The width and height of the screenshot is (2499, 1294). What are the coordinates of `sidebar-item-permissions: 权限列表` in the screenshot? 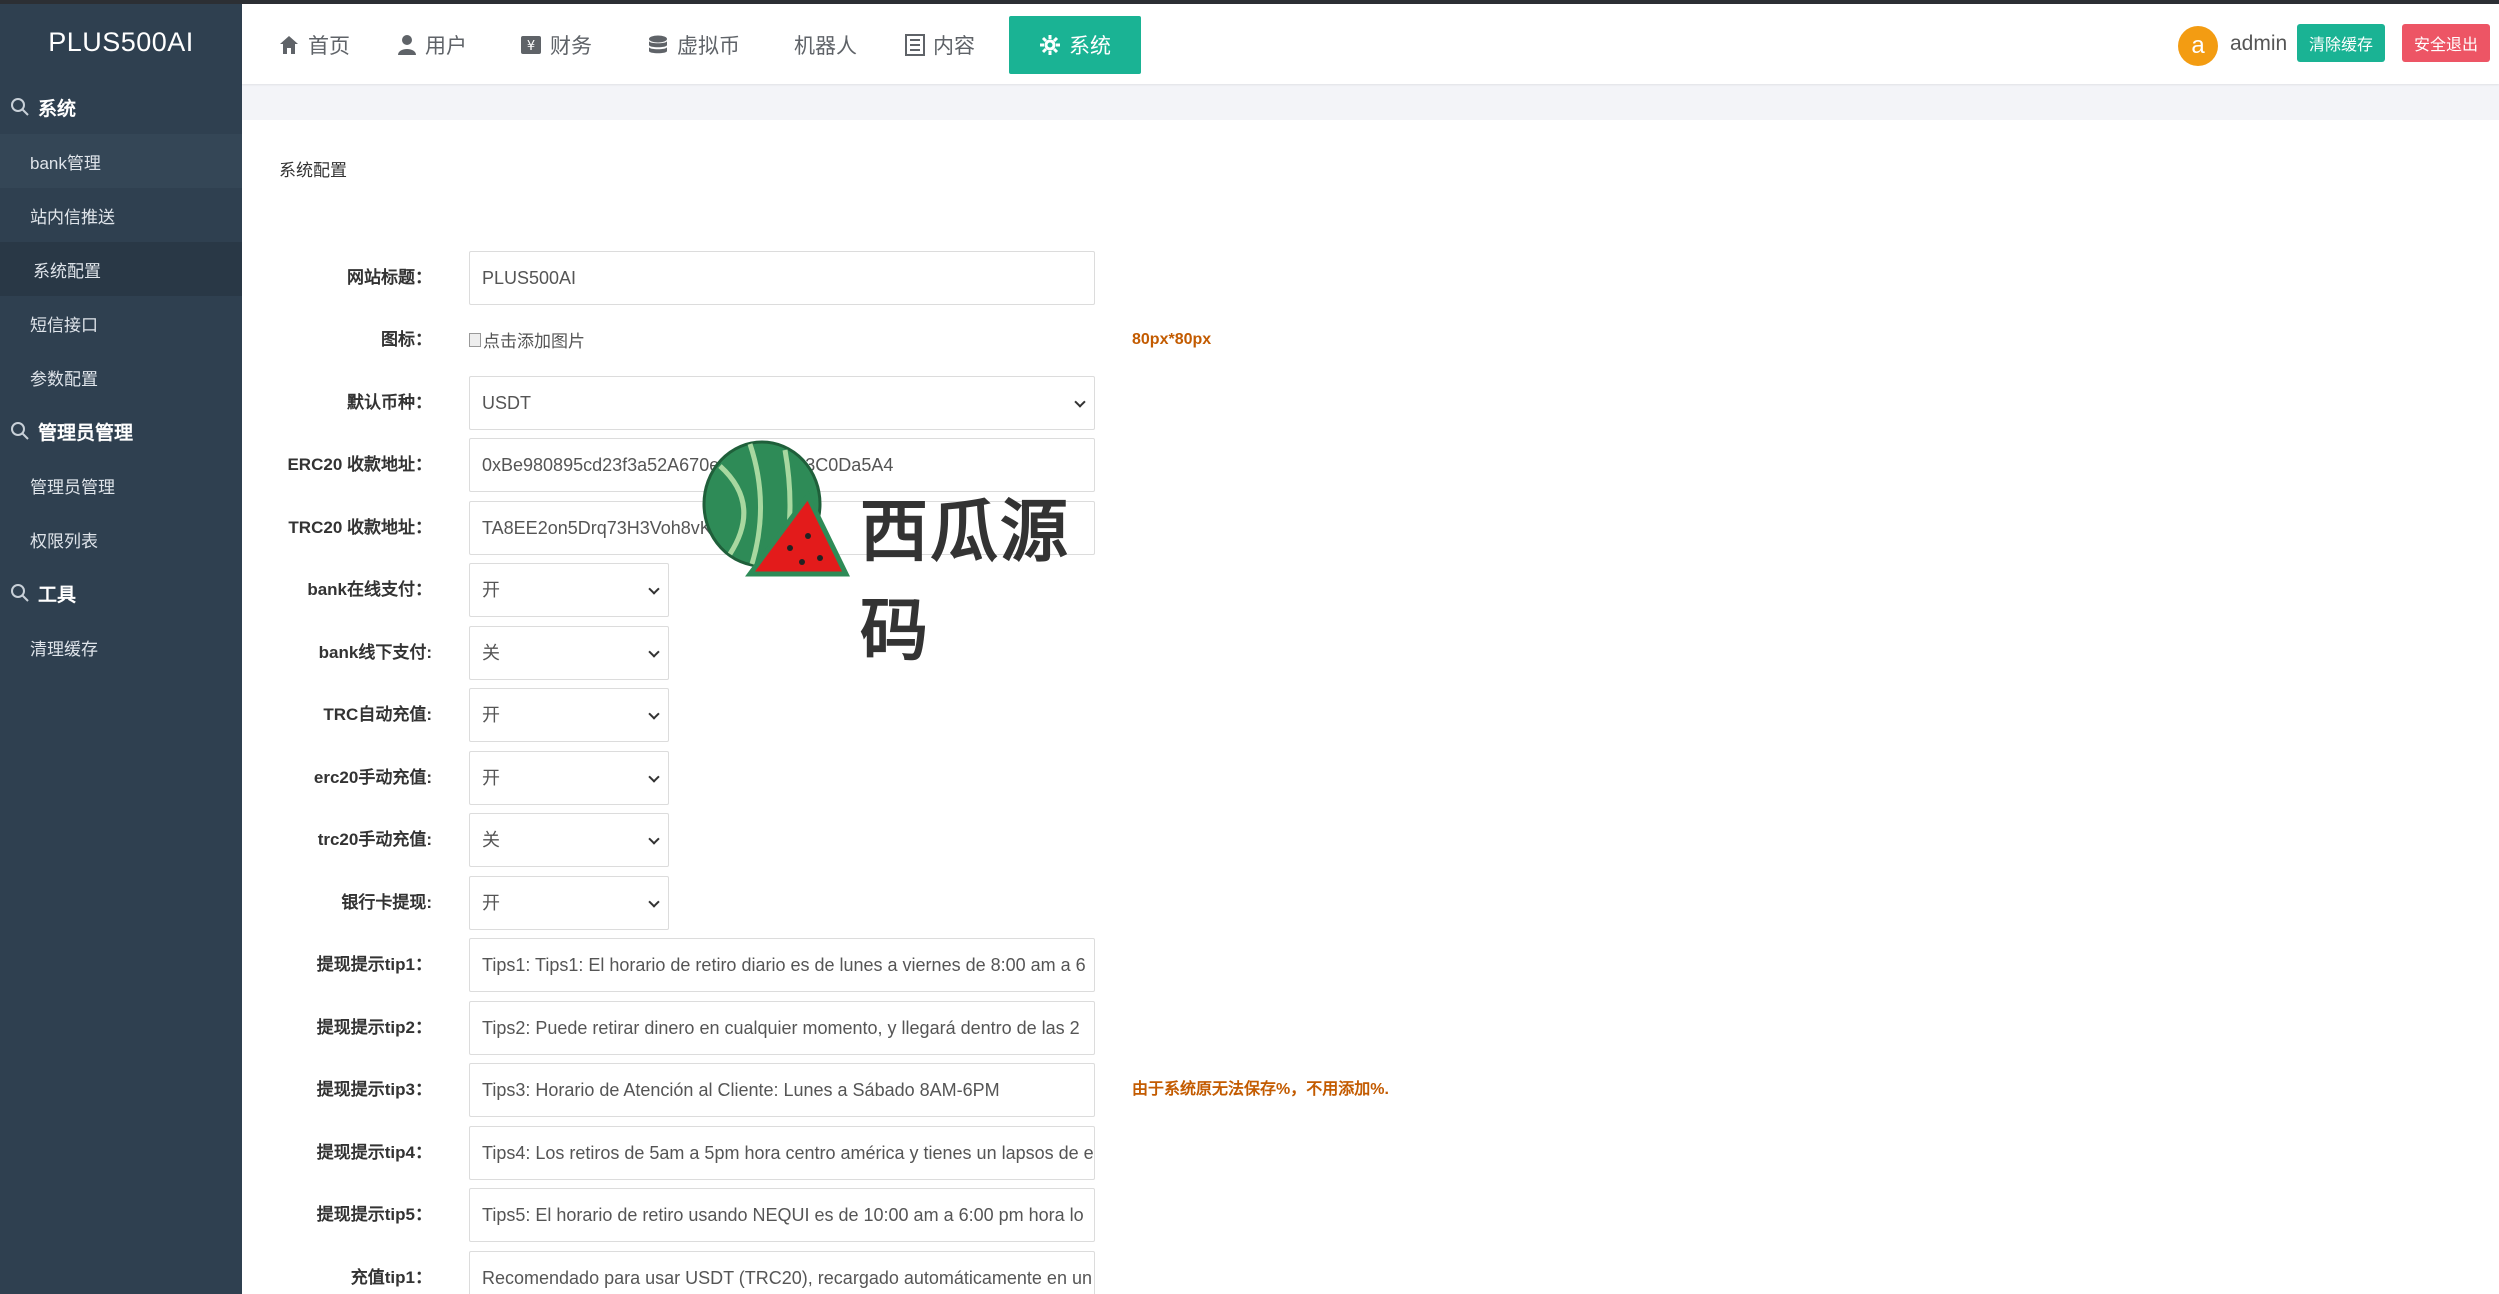 It's located at (121, 539).